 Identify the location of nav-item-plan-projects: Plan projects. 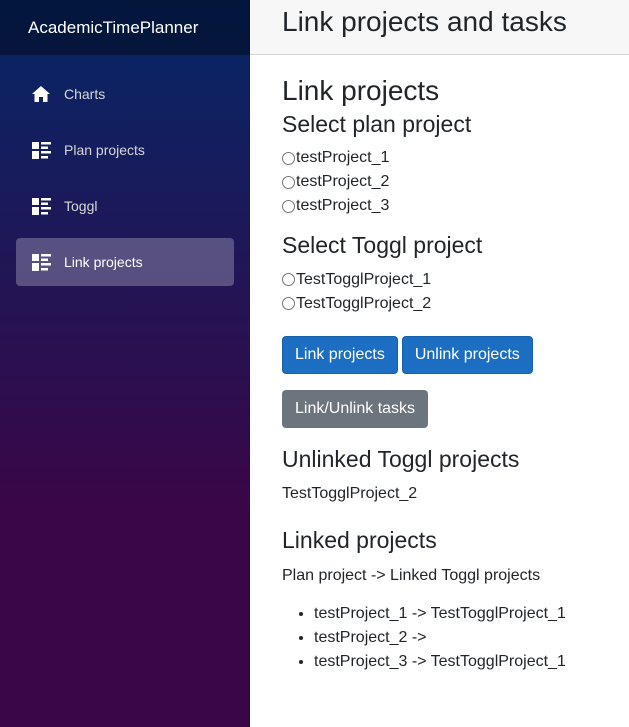
(125, 150).